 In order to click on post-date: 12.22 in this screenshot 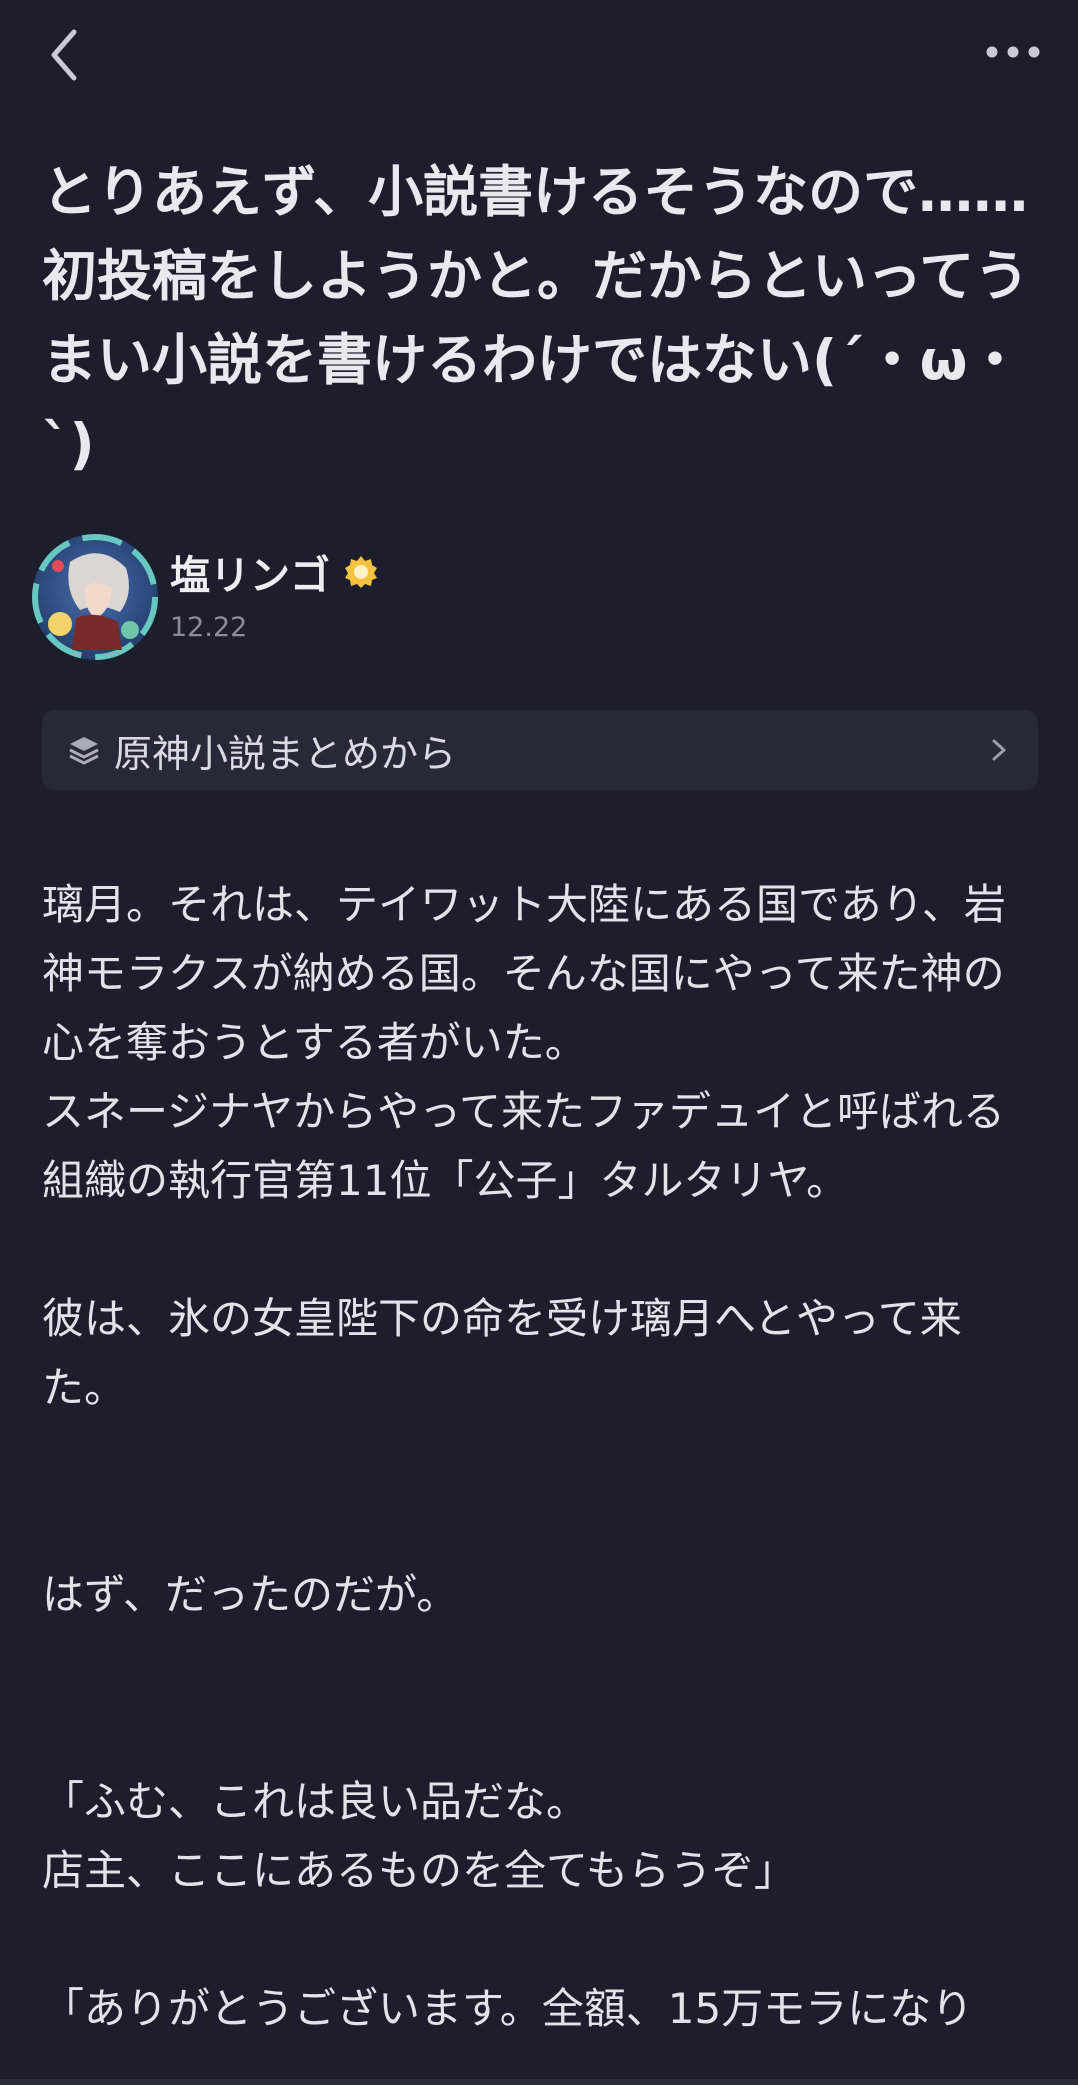, I will do `click(209, 627)`.